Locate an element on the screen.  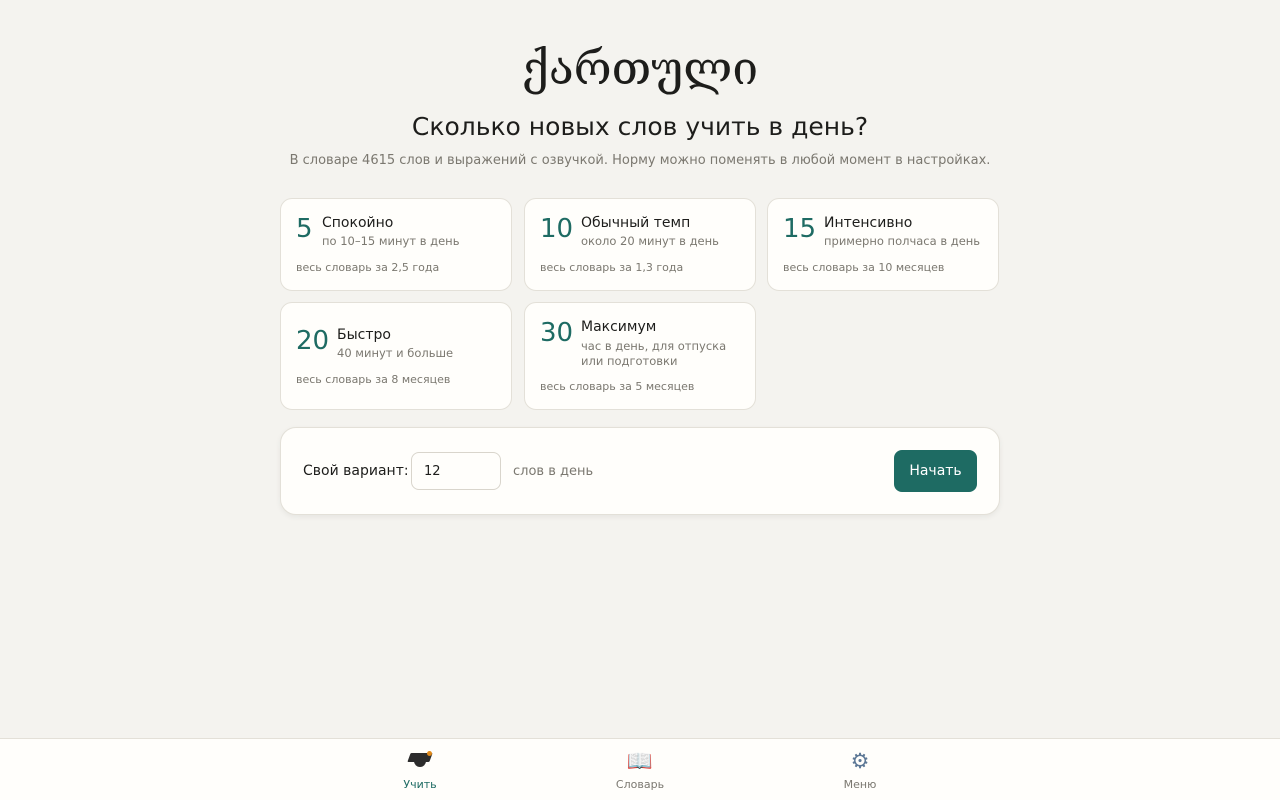
option-number: 10 is located at coordinates (557, 229).